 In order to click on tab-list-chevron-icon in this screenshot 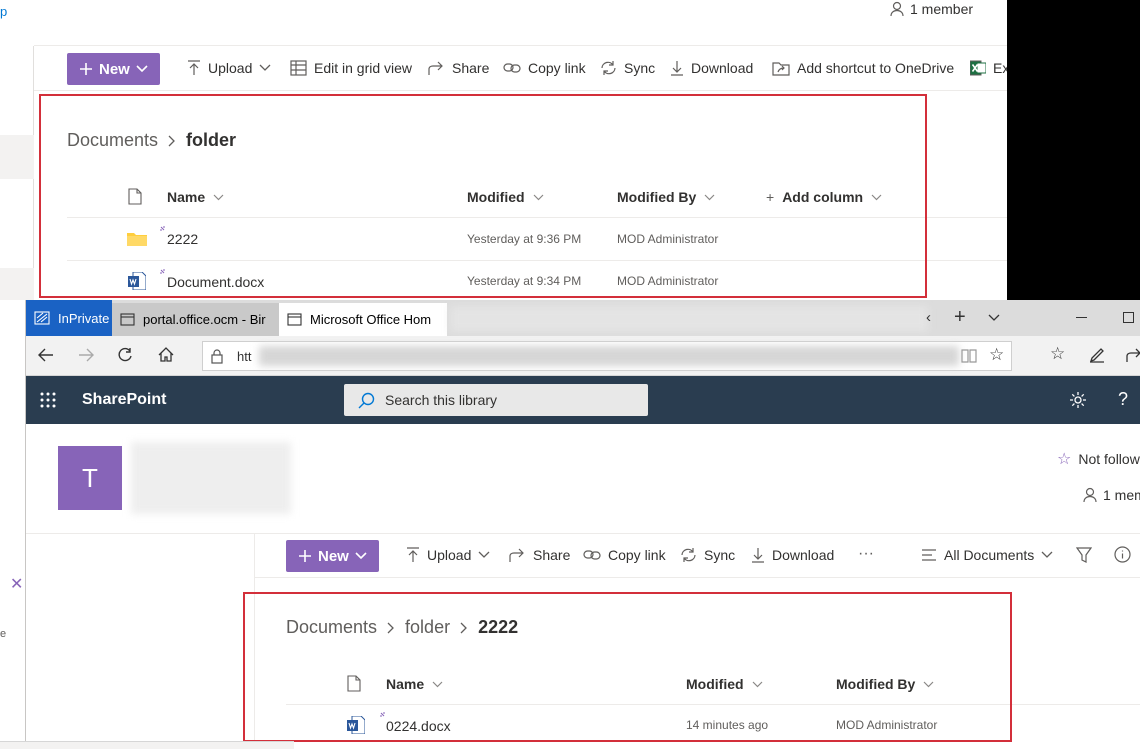, I will do `click(994, 318)`.